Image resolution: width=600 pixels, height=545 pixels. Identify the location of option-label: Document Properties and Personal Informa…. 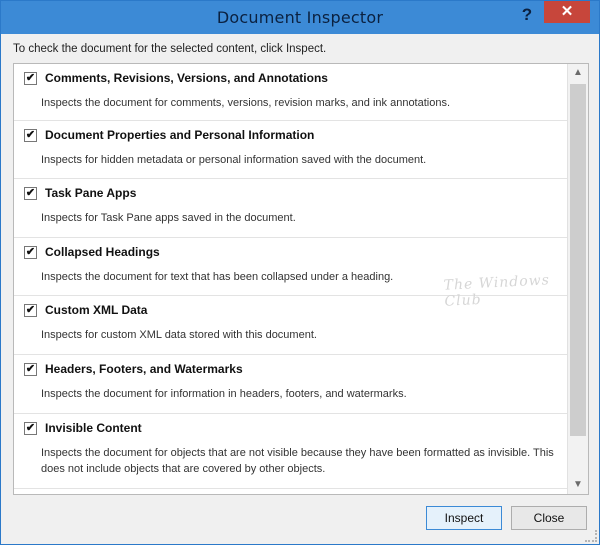
(180, 135).